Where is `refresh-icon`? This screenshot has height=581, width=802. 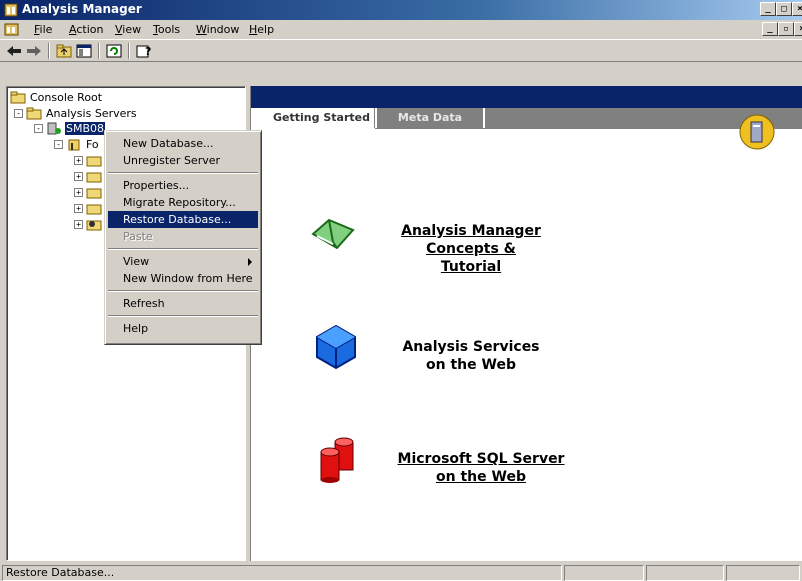
refresh-icon is located at coordinates (114, 51).